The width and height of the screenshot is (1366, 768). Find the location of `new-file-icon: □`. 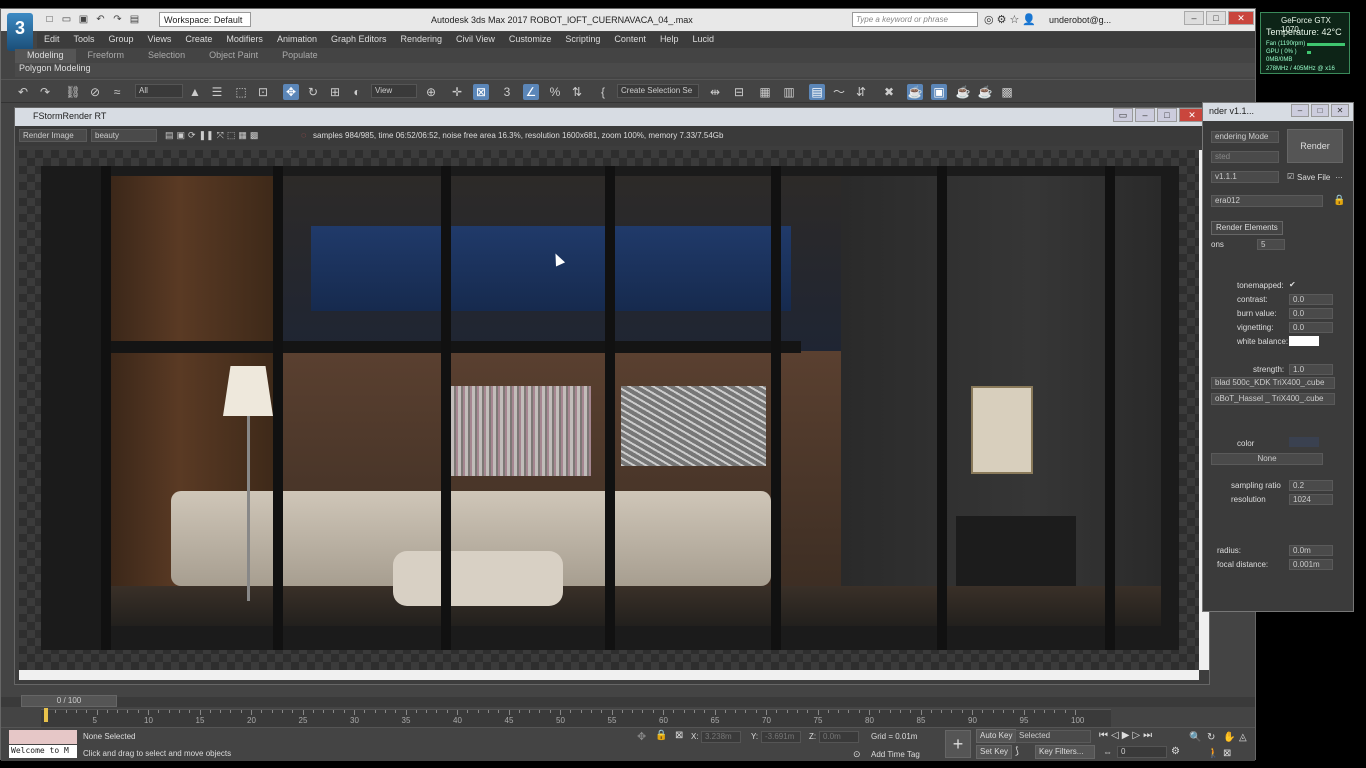

new-file-icon: □ is located at coordinates (49, 19).